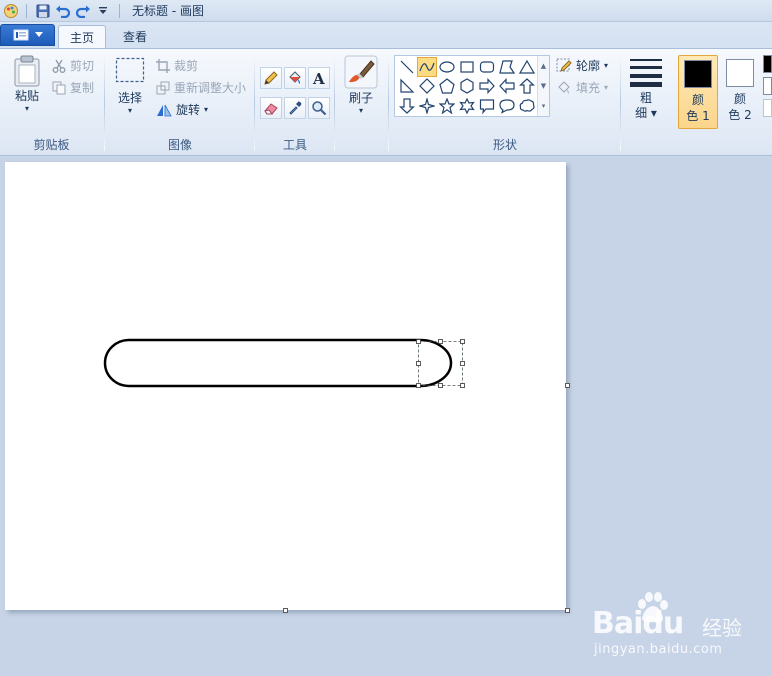  I want to click on four-point-star-shape, so click(427, 106).